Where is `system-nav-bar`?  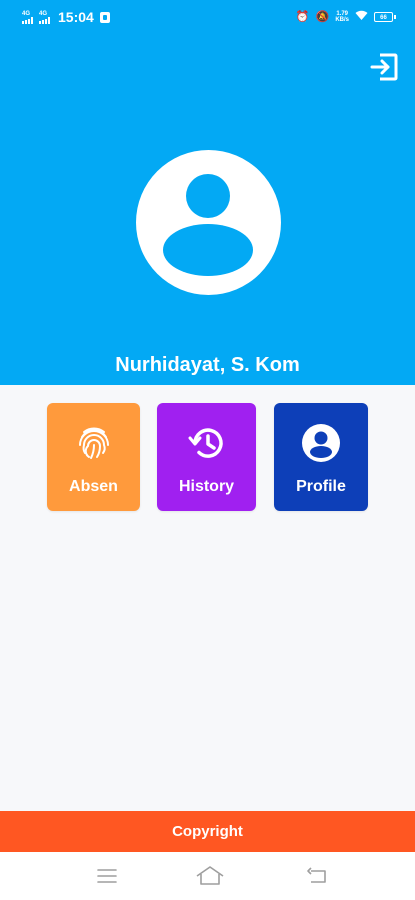
system-nav-bar is located at coordinates (207, 876).